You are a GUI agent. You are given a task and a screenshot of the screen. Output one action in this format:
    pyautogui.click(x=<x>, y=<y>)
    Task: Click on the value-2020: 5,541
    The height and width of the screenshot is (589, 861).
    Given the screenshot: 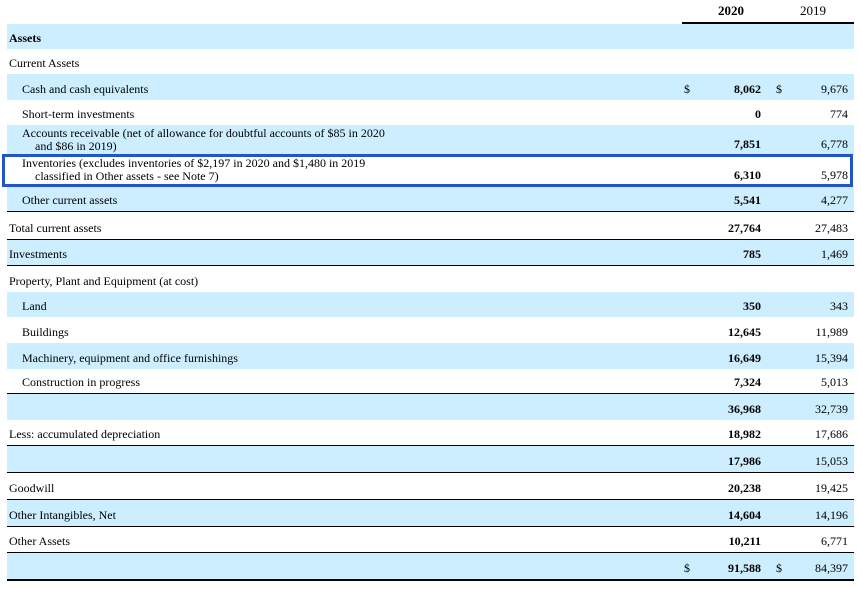 What is the action you would take?
    pyautogui.click(x=747, y=200)
    